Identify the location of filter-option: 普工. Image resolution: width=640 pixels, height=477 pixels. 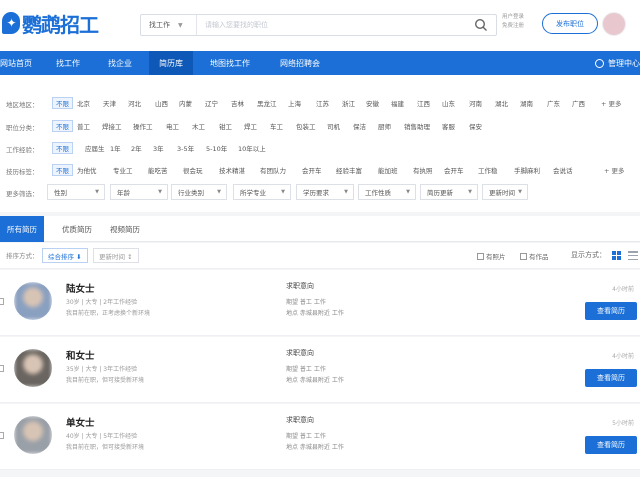
(83, 126).